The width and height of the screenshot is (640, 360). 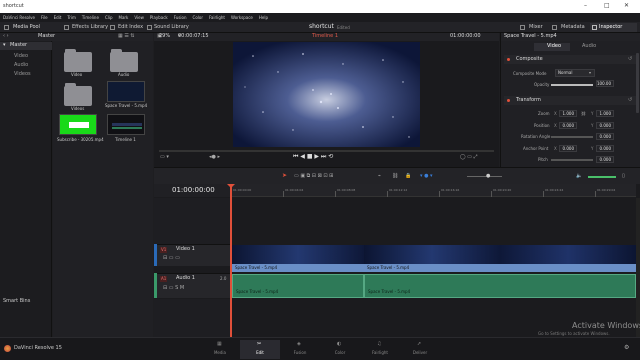 What do you see at coordinates (568, 113) in the screenshot?
I see `zoom-x-field: 1.000` at bounding box center [568, 113].